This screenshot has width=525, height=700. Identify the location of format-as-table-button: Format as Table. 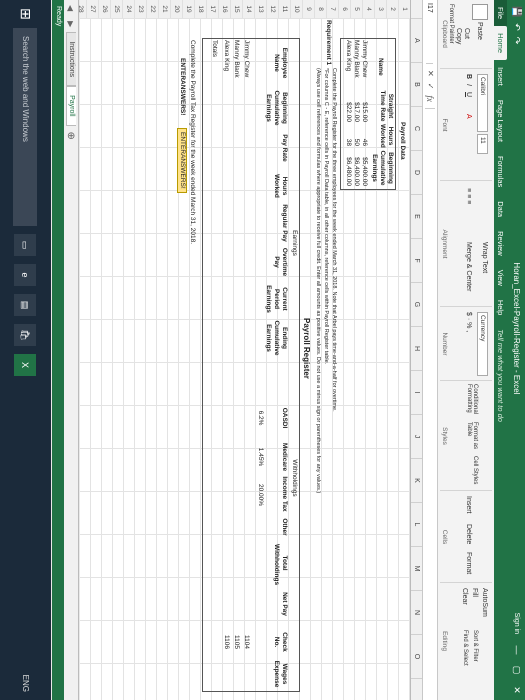
(472, 437).